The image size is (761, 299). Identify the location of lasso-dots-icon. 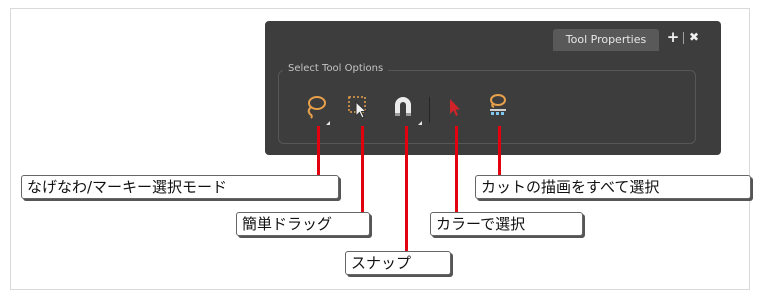
(498, 104).